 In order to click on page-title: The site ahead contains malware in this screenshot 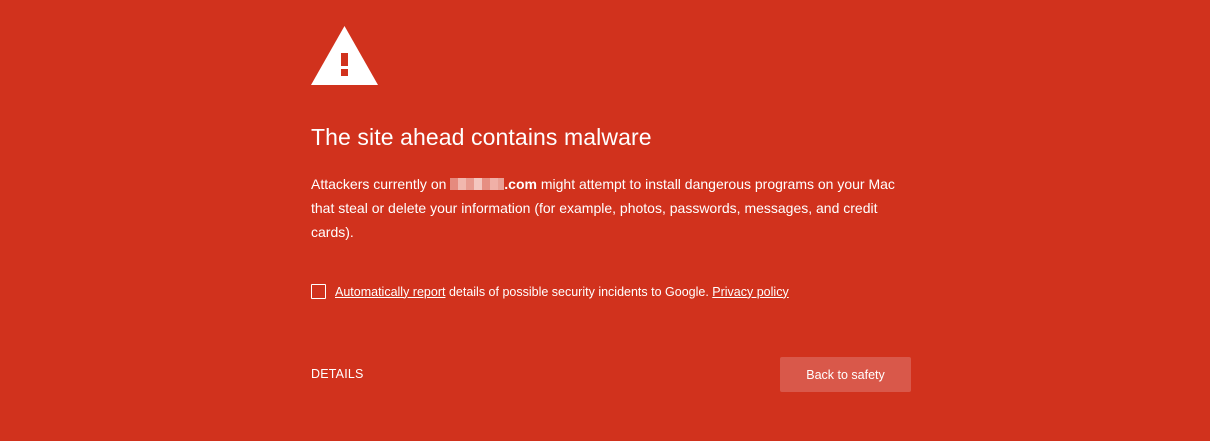, I will do `click(481, 137)`.